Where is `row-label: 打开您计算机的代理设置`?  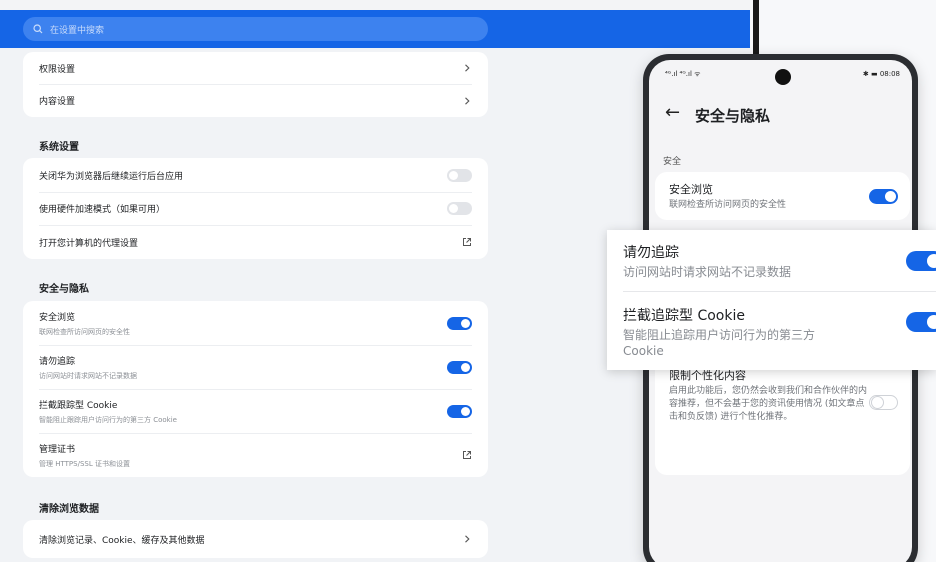 row-label: 打开您计算机的代理设置 is located at coordinates (89, 243).